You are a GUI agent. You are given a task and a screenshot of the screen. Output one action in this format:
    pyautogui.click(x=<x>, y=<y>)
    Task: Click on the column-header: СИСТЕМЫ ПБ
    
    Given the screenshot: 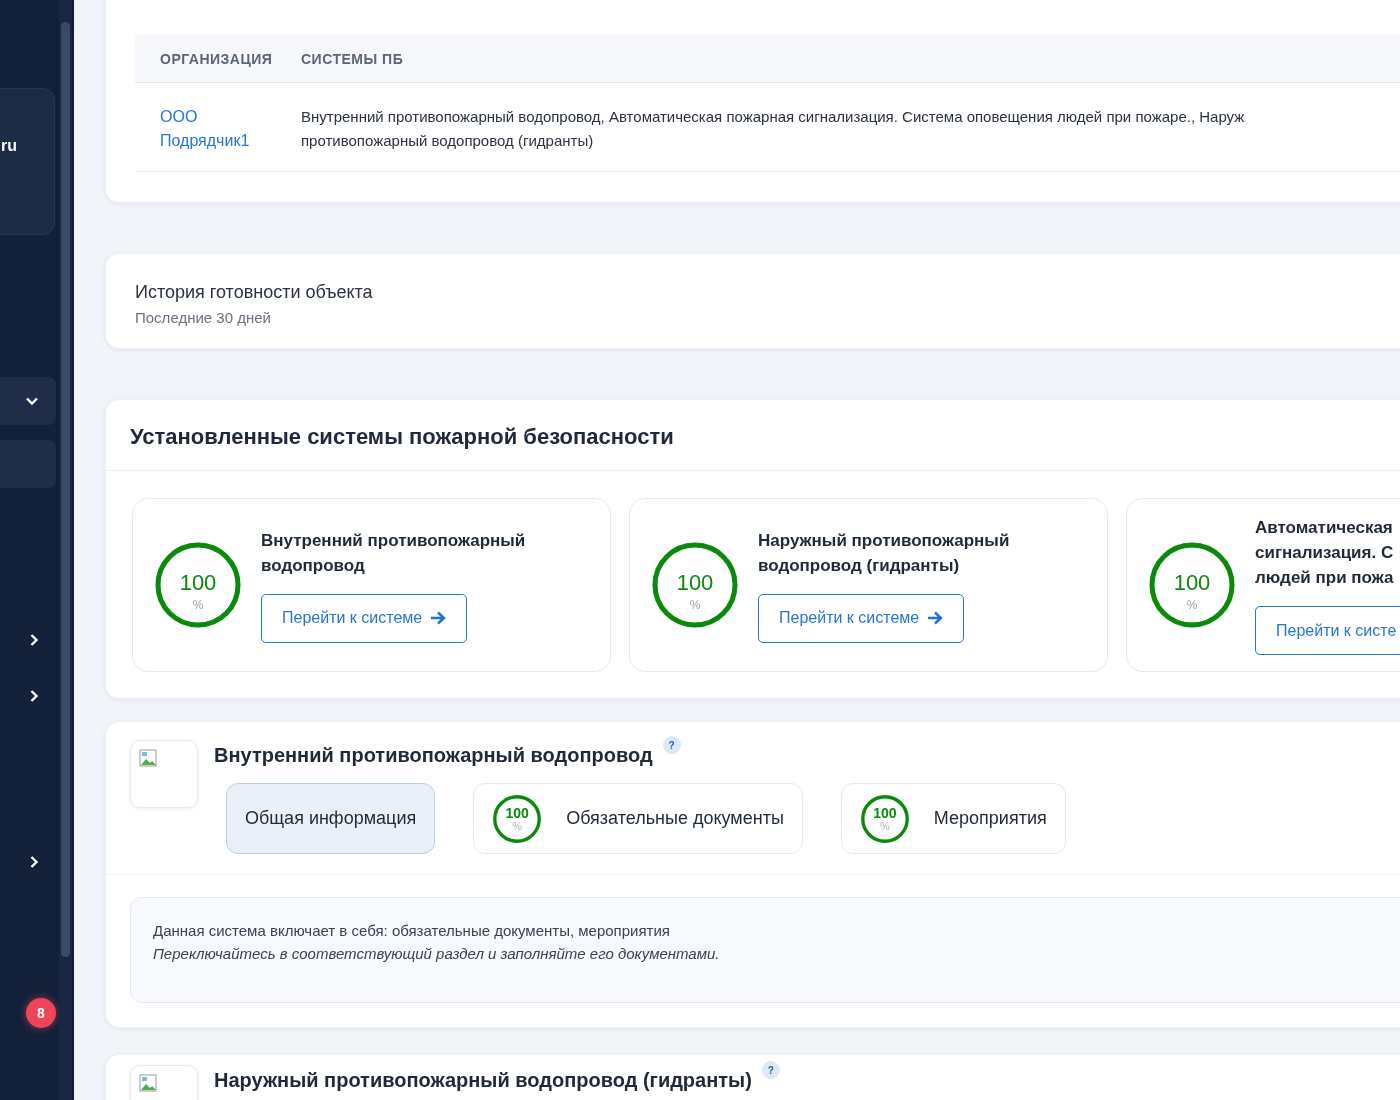 What is the action you would take?
    pyautogui.click(x=352, y=58)
    